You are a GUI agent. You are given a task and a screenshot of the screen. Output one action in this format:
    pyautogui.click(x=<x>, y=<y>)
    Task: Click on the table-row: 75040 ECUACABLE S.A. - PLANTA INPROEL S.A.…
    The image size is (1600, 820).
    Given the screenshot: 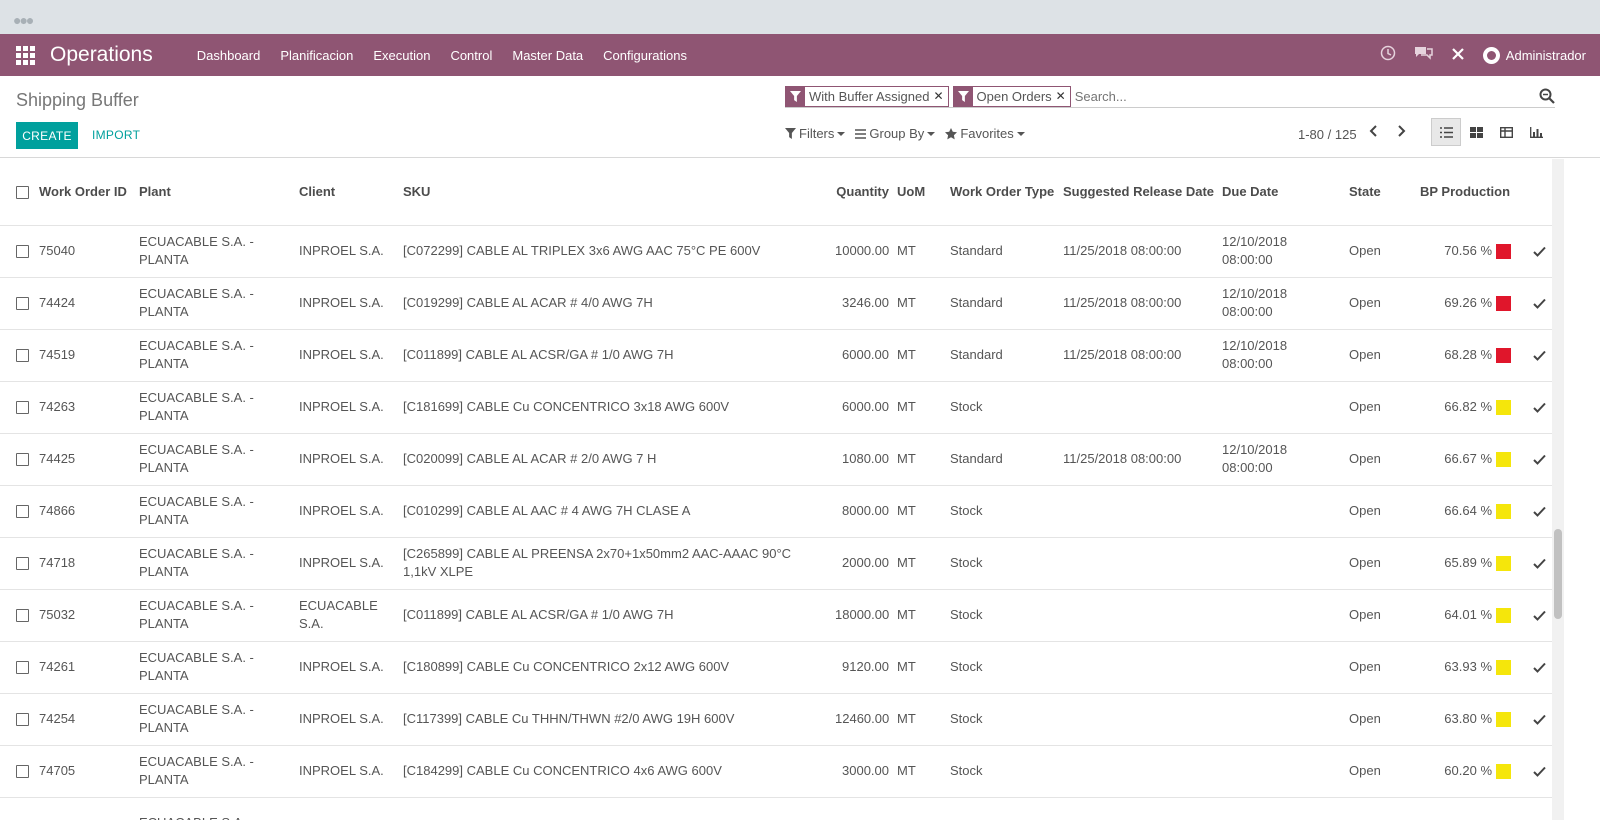 What is the action you would take?
    pyautogui.click(x=776, y=250)
    